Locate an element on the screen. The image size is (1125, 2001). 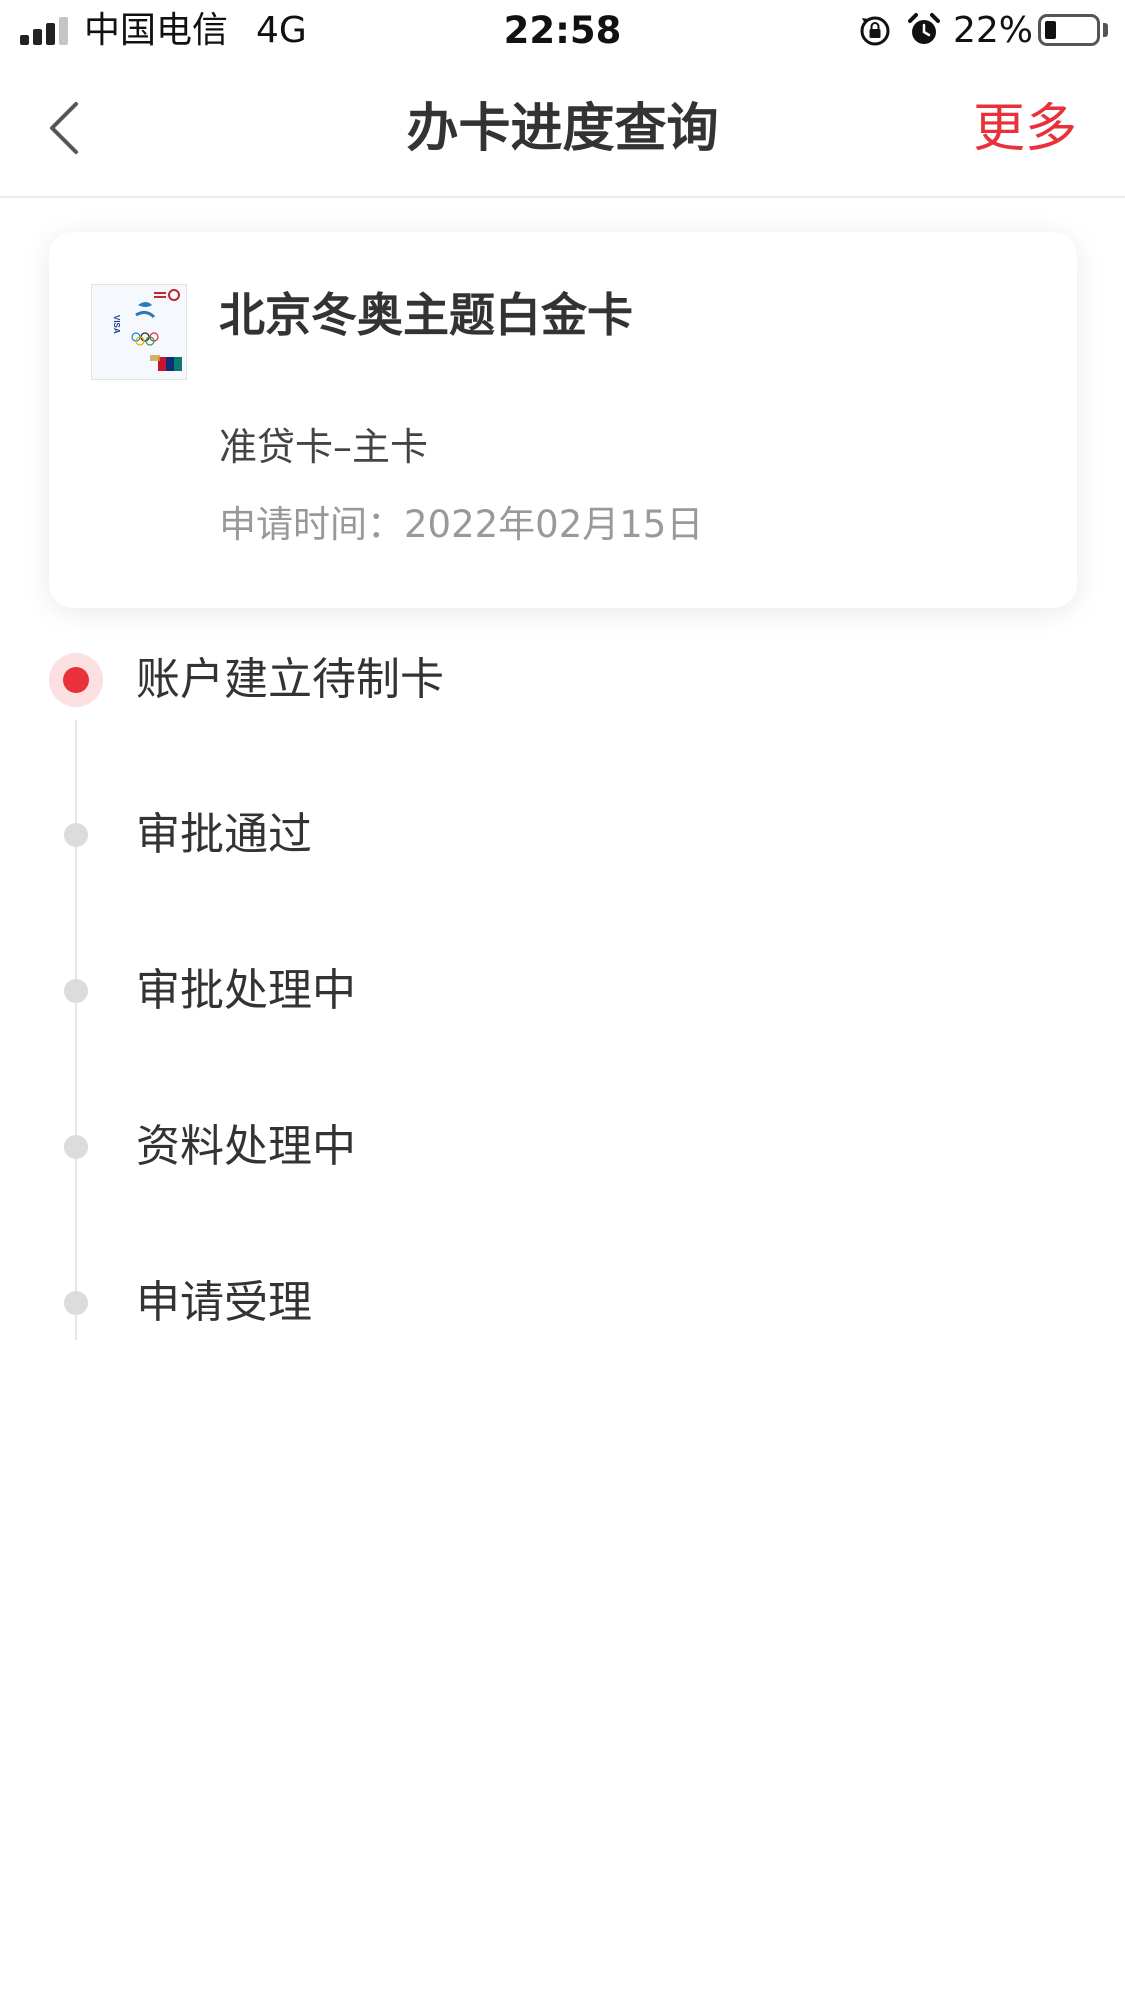
rotation-lock-icon is located at coordinates (875, 31).